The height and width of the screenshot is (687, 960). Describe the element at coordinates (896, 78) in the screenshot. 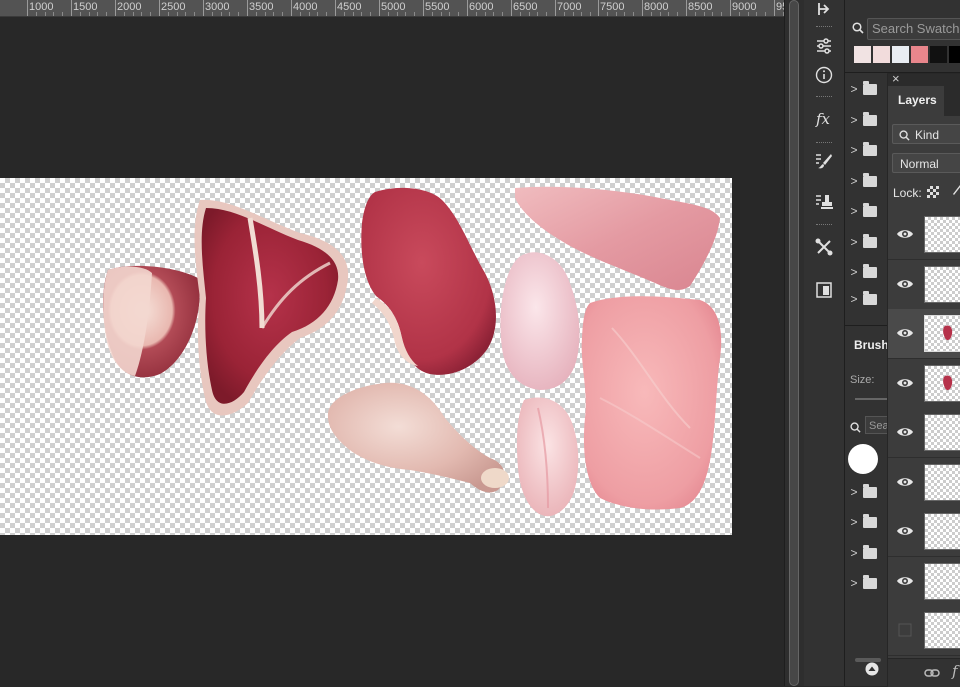

I see `close-icon: ×` at that location.